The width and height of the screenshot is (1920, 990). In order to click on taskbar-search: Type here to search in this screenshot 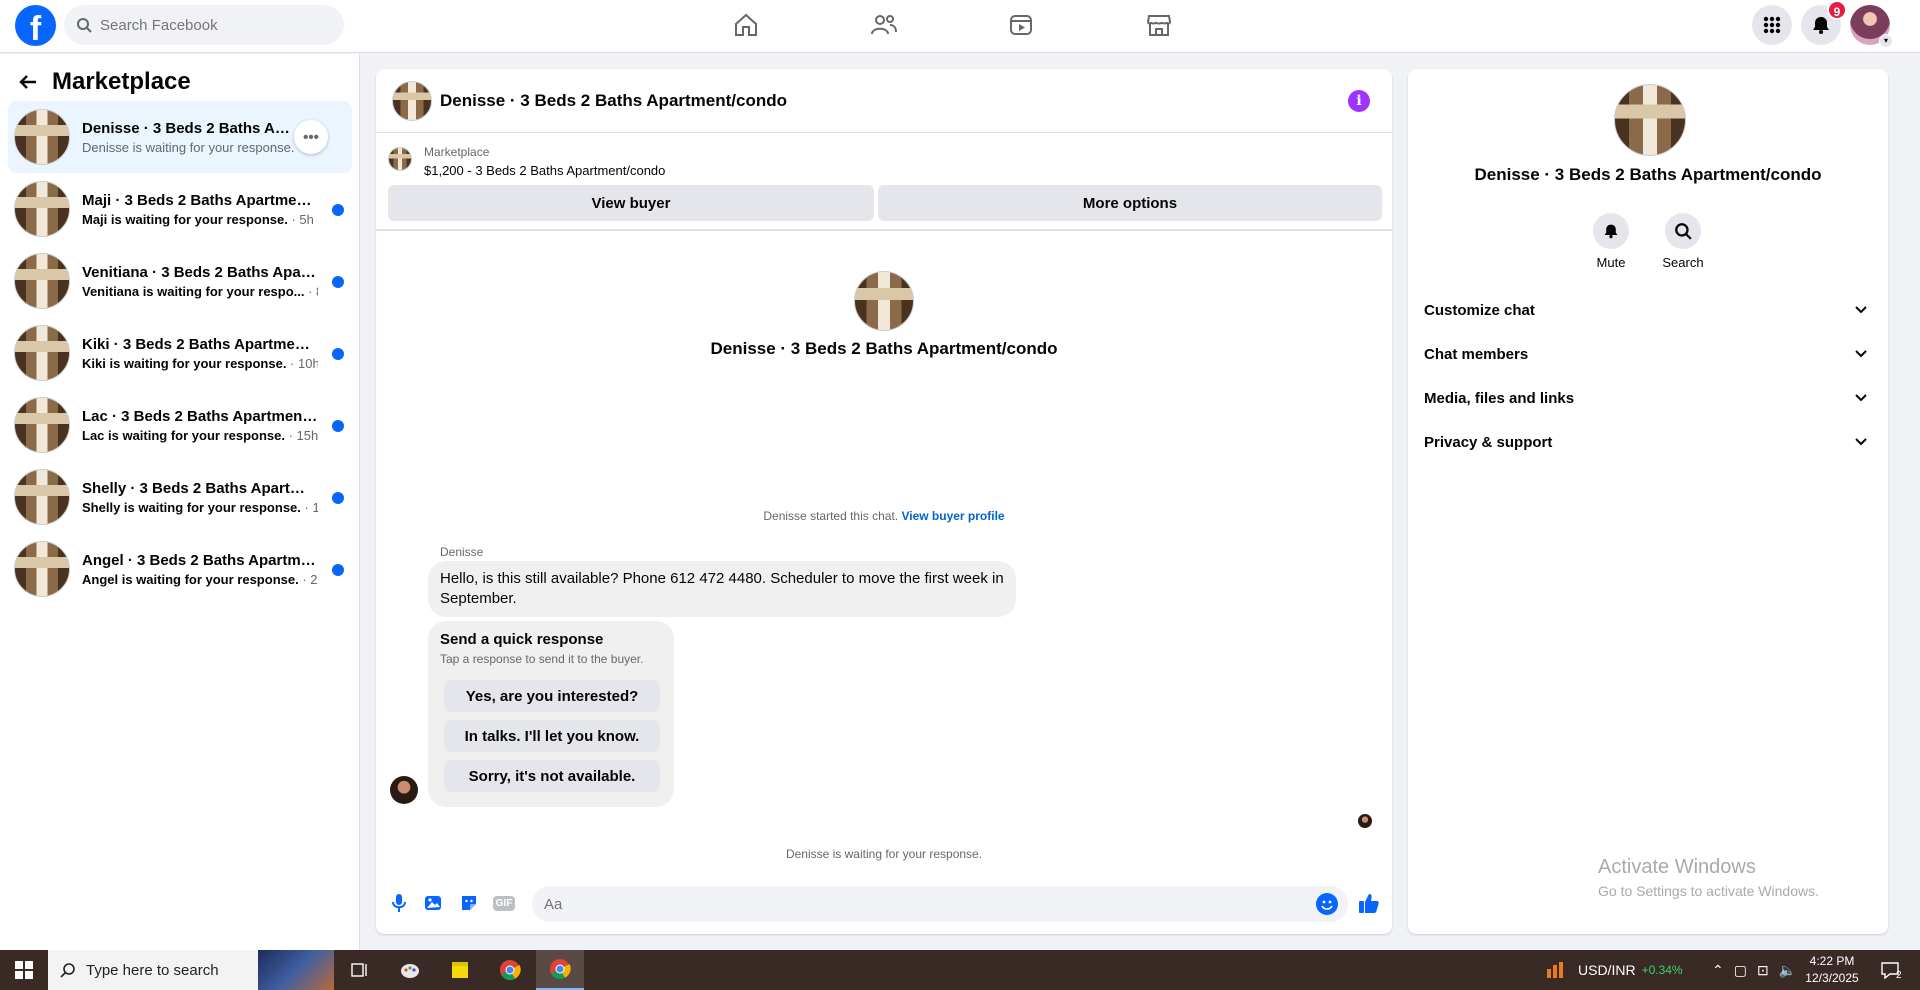, I will do `click(191, 970)`.